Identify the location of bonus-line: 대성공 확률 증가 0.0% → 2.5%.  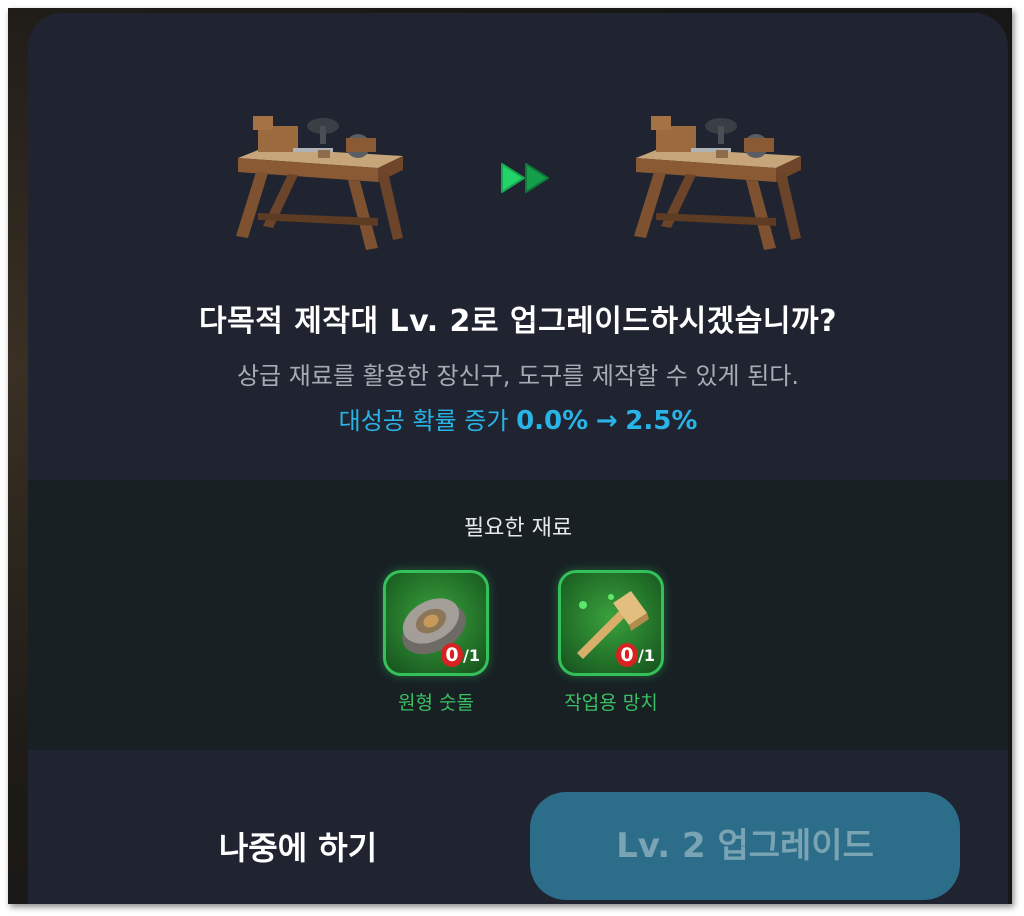
(518, 418).